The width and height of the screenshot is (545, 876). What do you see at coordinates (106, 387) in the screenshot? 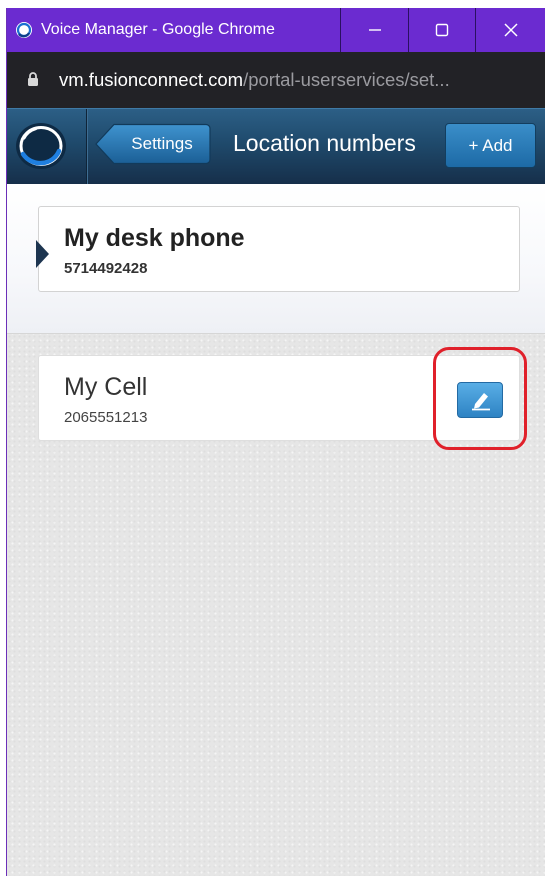
I see `location-name: My Cell` at bounding box center [106, 387].